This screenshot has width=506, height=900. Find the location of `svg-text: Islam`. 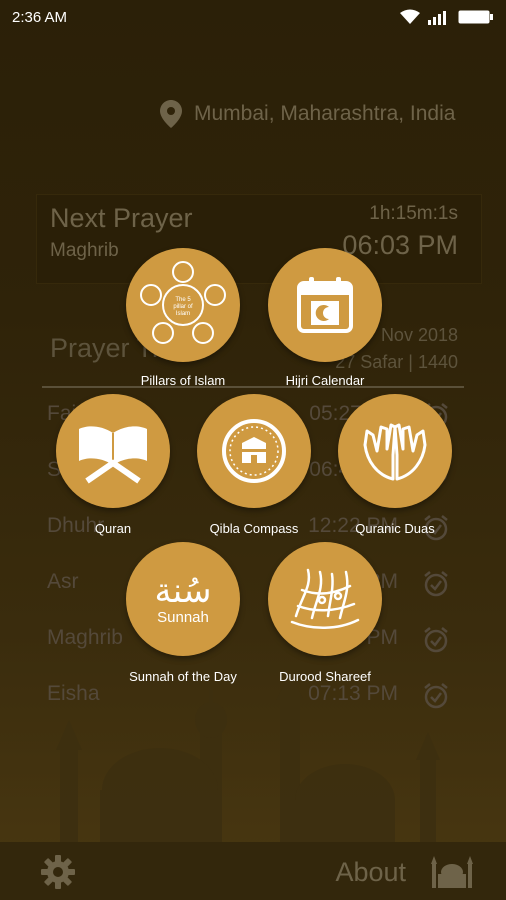

svg-text: Islam is located at coordinates (183, 314).